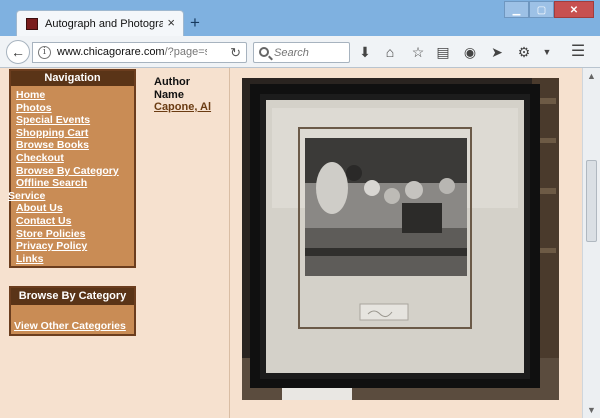 Image resolution: width=600 pixels, height=418 pixels. What do you see at coordinates (516, 9) in the screenshot?
I see `minimize-button: ▁` at bounding box center [516, 9].